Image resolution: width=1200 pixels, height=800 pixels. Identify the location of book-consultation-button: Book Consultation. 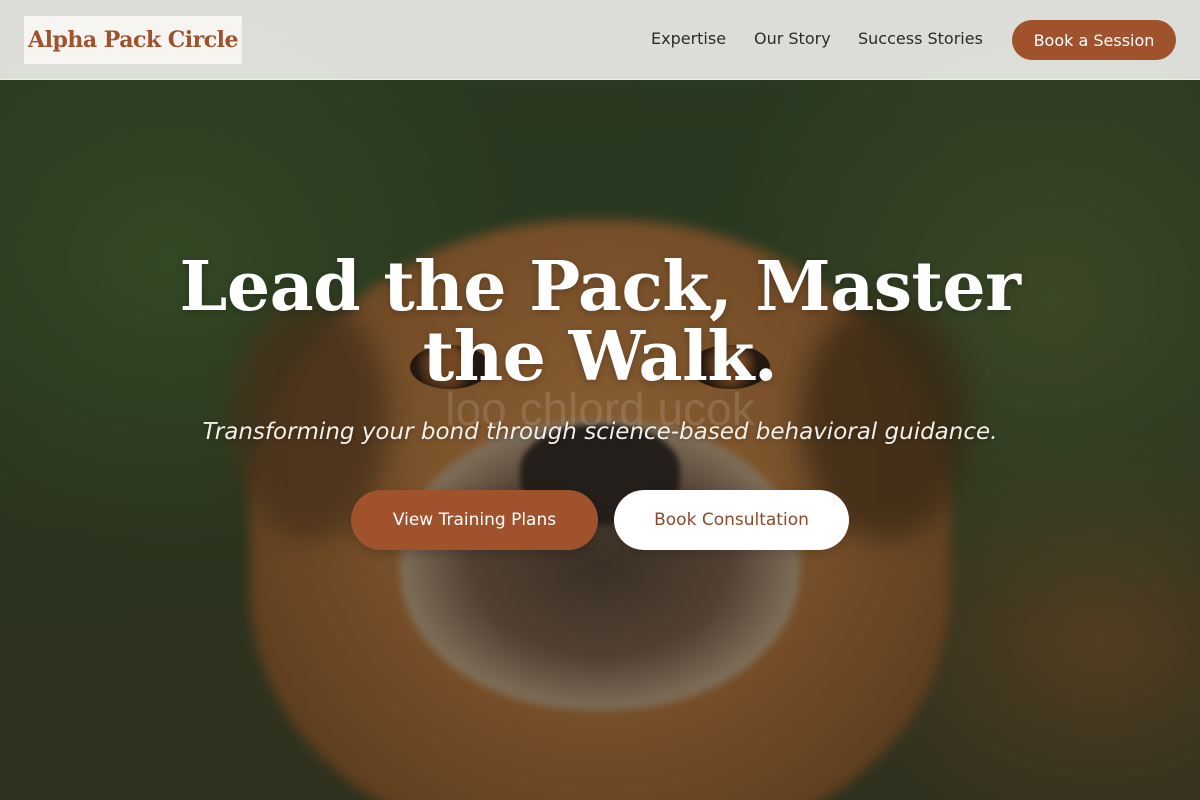
(731, 520).